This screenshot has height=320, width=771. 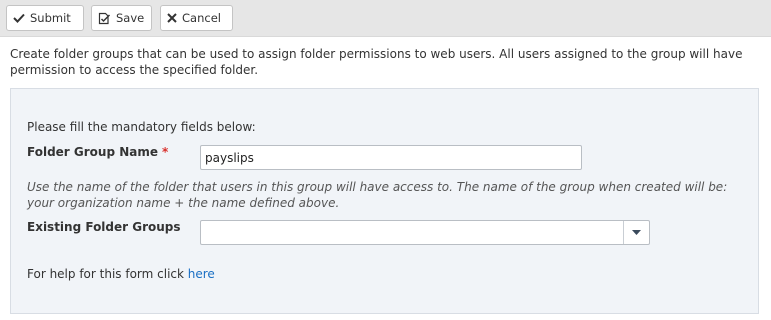 What do you see at coordinates (107, 274) in the screenshot?
I see `help-prefix: For help for this form click` at bounding box center [107, 274].